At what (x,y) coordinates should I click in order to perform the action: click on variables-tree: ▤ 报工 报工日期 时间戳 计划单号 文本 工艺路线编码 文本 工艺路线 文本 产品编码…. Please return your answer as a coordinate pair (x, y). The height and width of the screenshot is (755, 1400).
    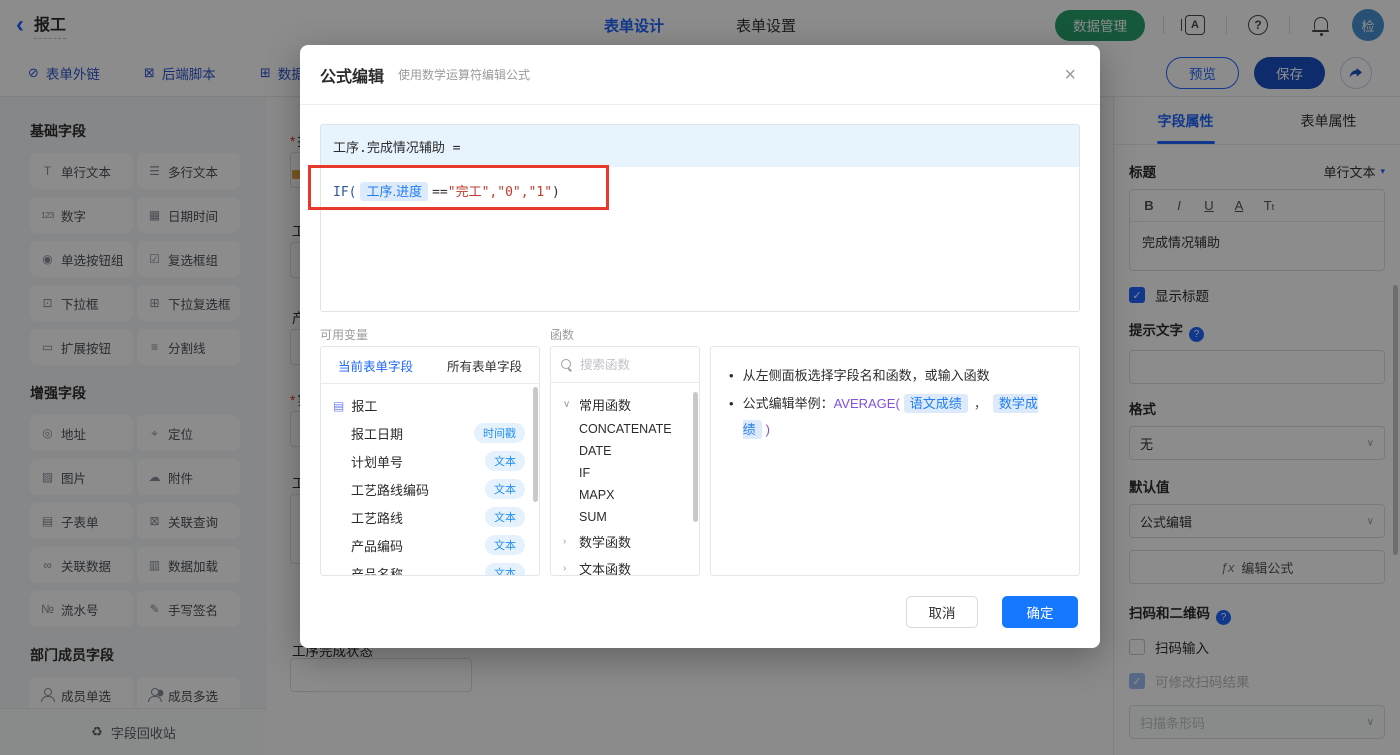
    Looking at the image, I should click on (430, 479).